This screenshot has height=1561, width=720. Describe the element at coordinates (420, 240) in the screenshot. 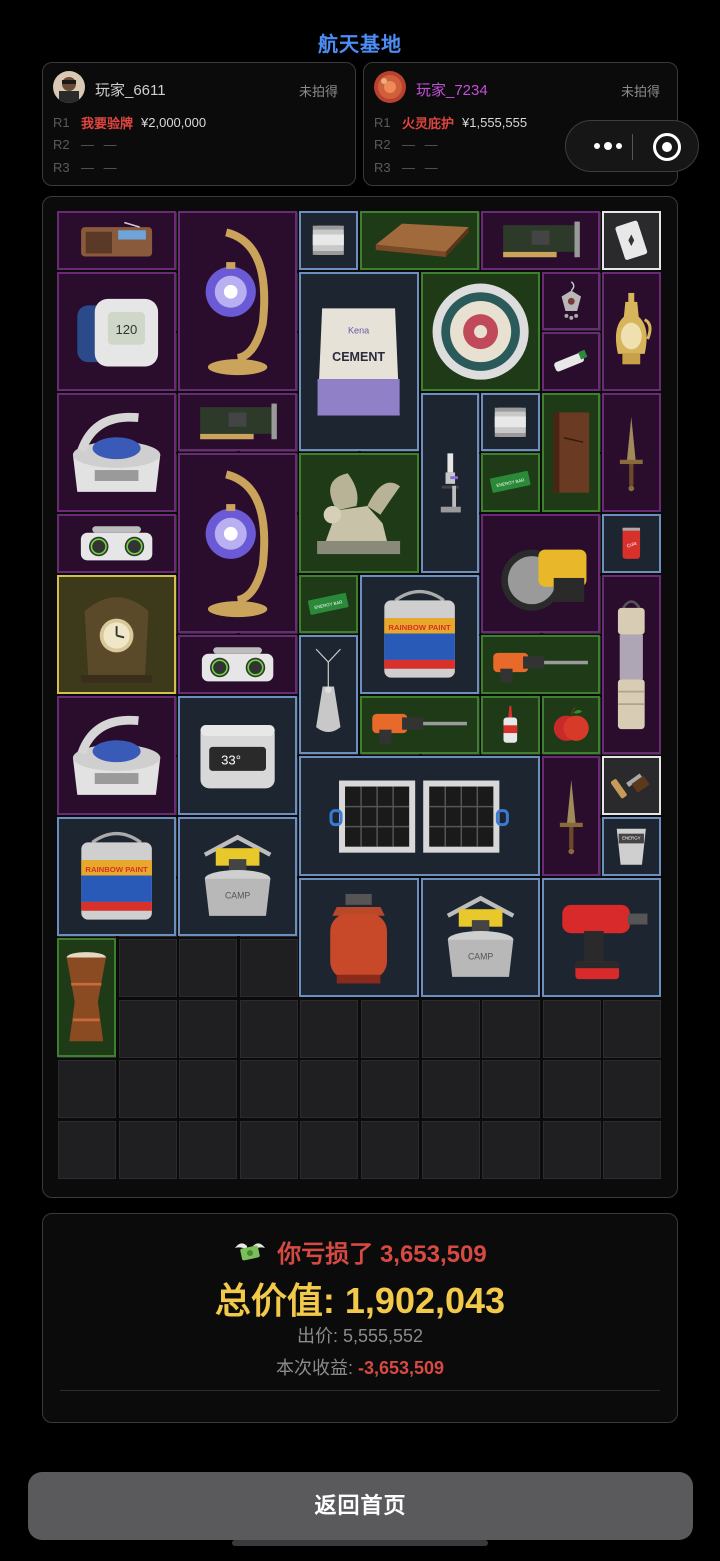

I see `item-wood-board` at that location.